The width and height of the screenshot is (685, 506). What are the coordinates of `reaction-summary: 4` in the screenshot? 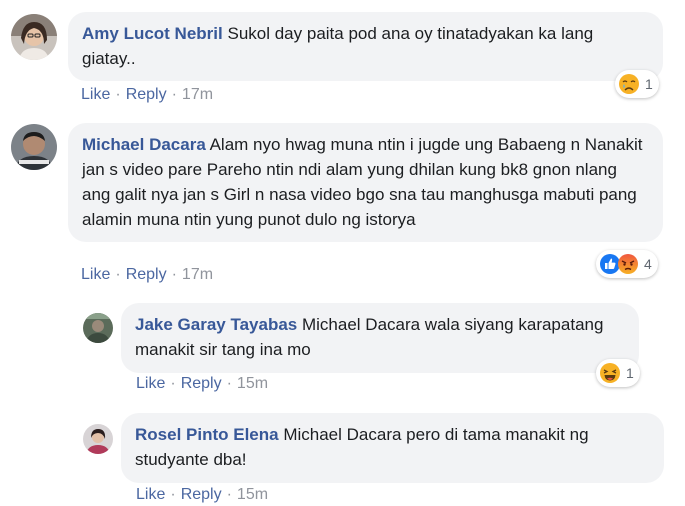 It's located at (627, 264).